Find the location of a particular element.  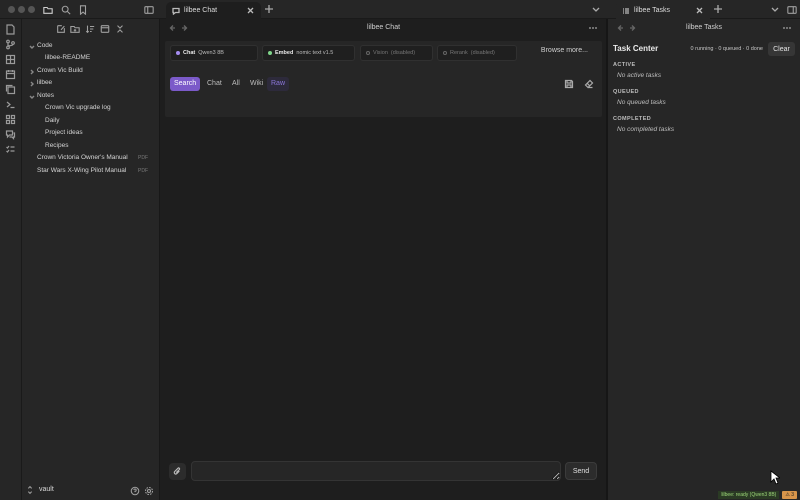

title-bar: lilbee Chat lilbee Tasks is located at coordinates (400, 9).